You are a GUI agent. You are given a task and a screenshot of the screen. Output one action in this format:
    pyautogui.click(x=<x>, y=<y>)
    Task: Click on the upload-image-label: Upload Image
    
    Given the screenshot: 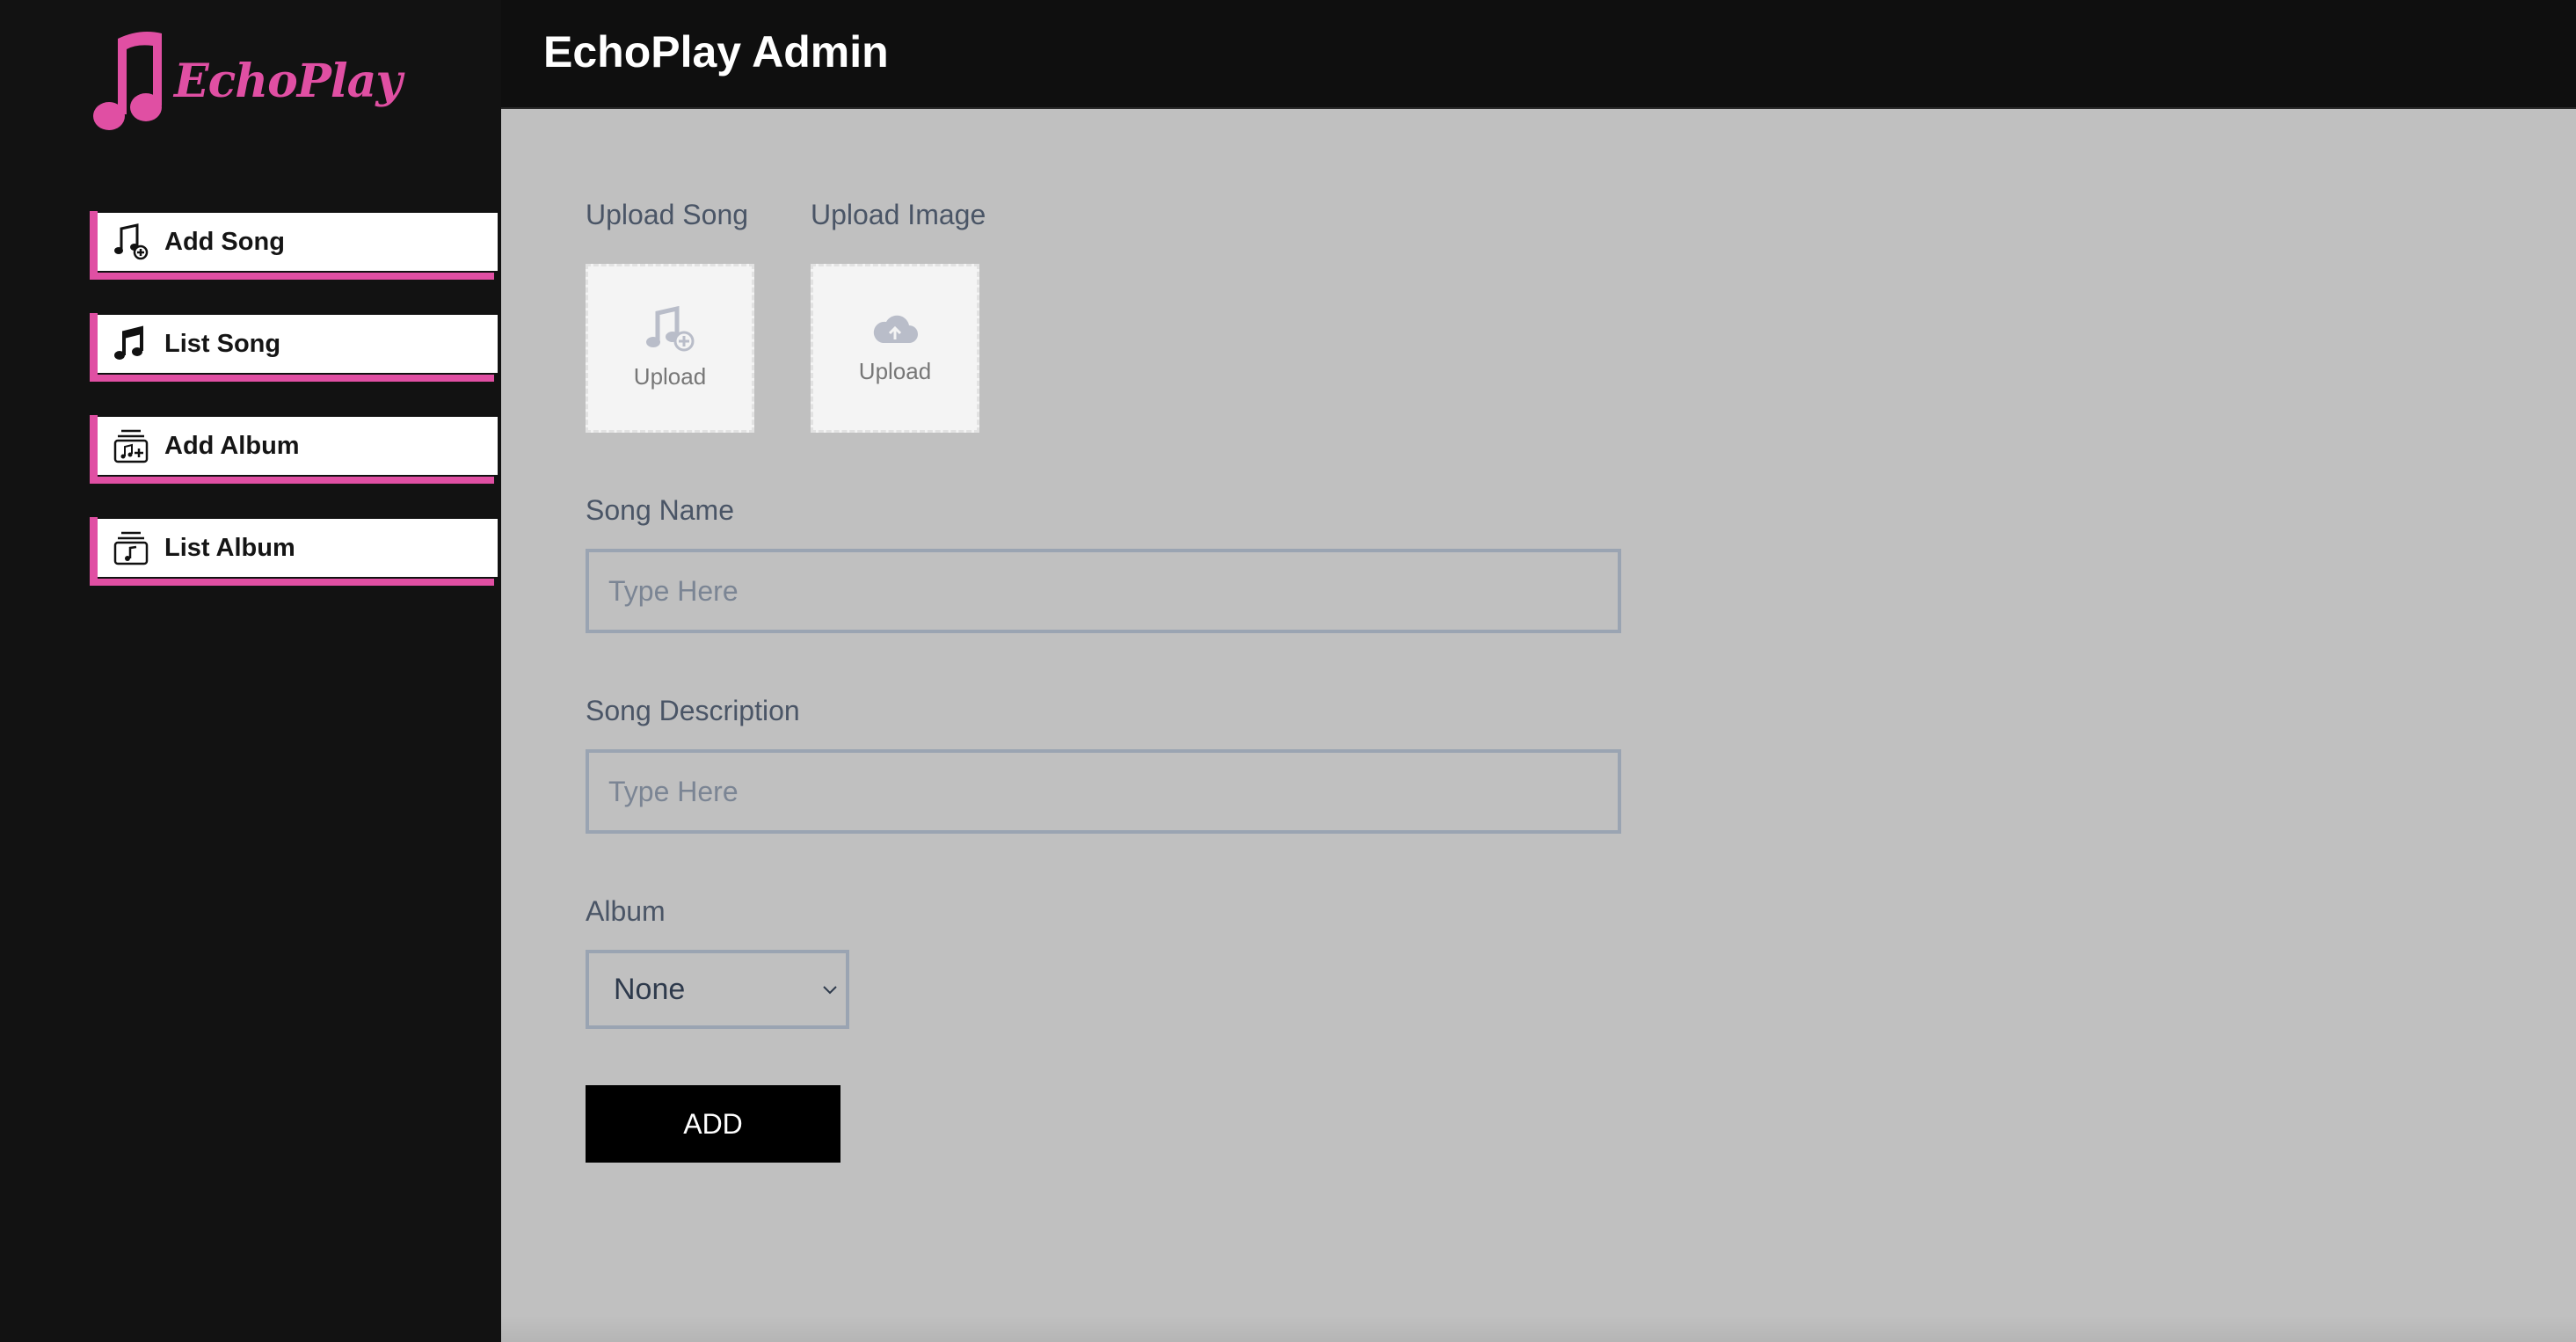 What is the action you would take?
    pyautogui.click(x=898, y=215)
    